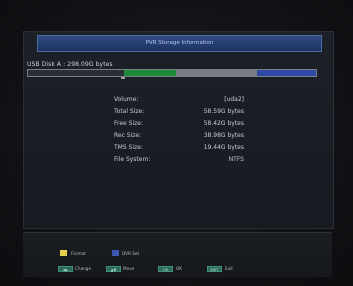 The width and height of the screenshot is (353, 286). Describe the element at coordinates (223, 135) in the screenshot. I see `info-value: 38.98G bytes` at that location.